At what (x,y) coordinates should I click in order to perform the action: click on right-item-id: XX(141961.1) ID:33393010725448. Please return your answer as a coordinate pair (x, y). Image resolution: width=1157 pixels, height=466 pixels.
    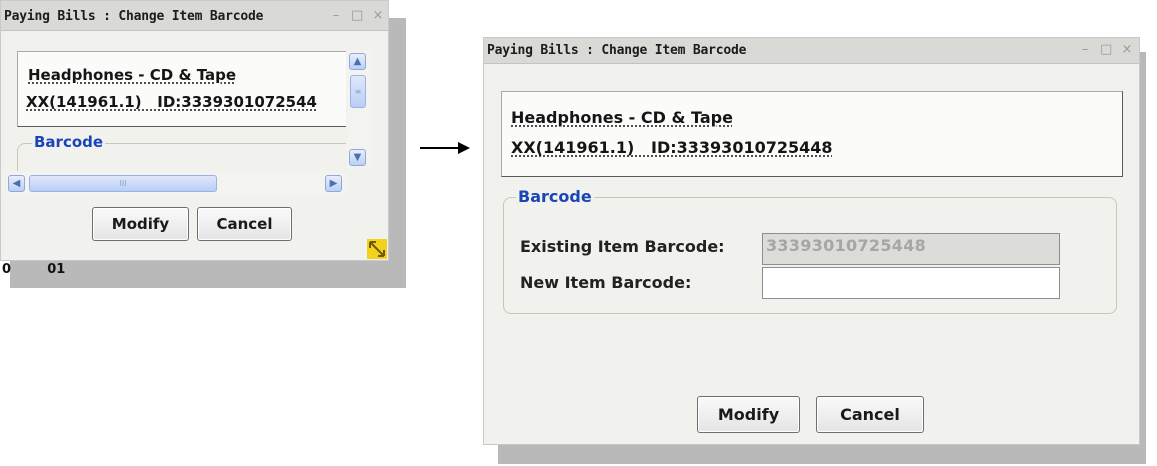
    Looking at the image, I should click on (672, 147).